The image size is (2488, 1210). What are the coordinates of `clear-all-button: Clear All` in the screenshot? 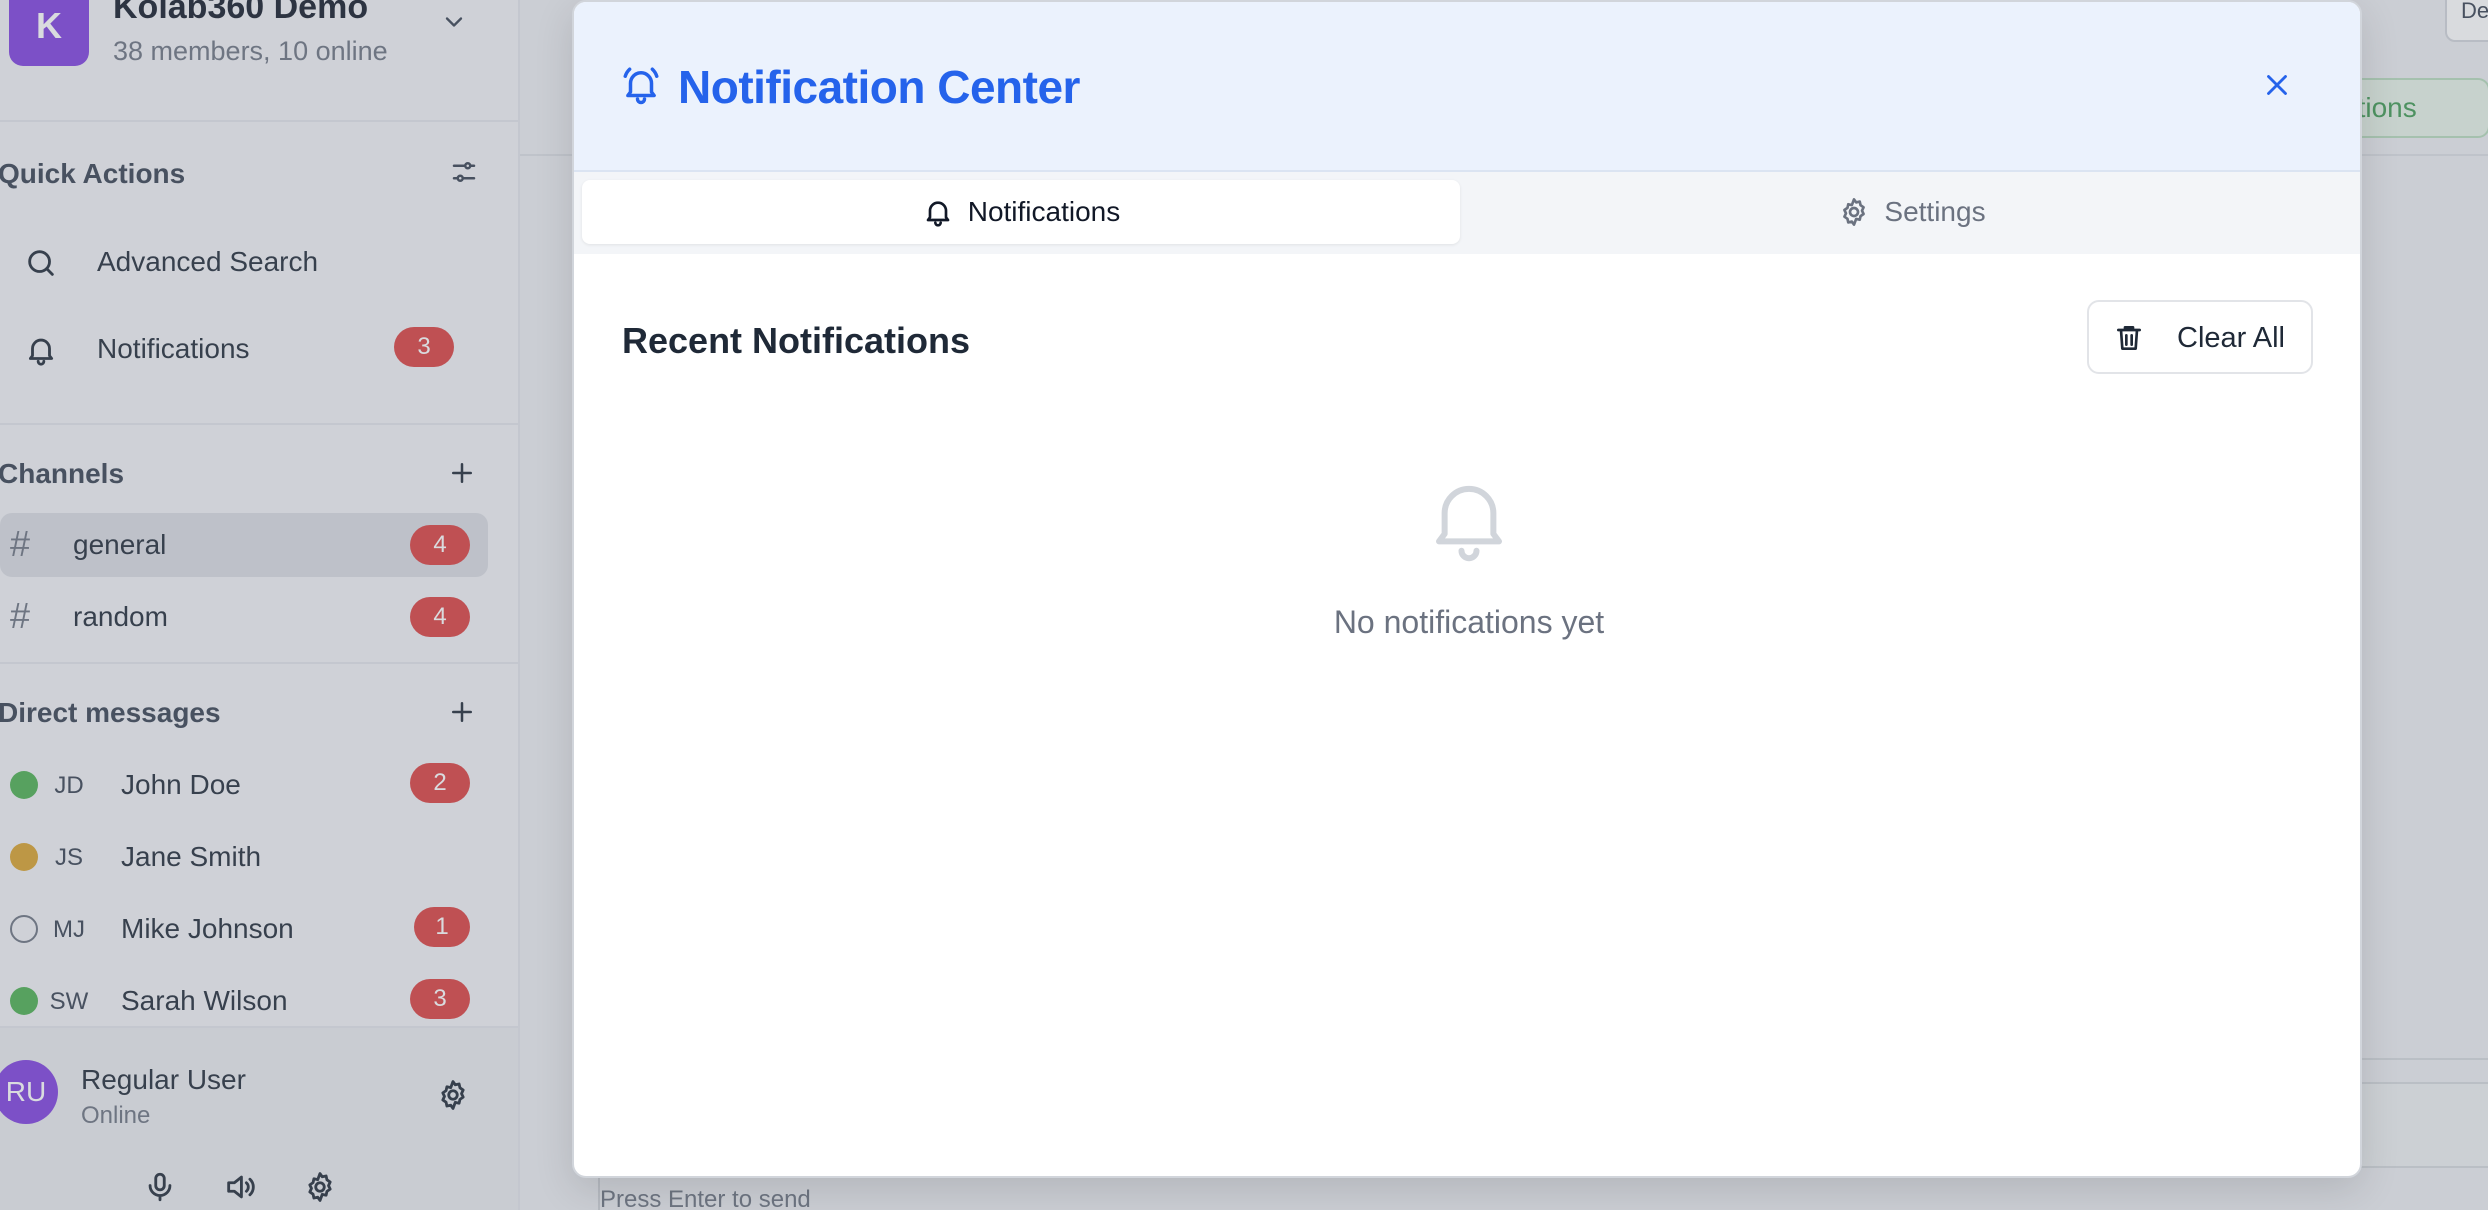 It's located at (2200, 337).